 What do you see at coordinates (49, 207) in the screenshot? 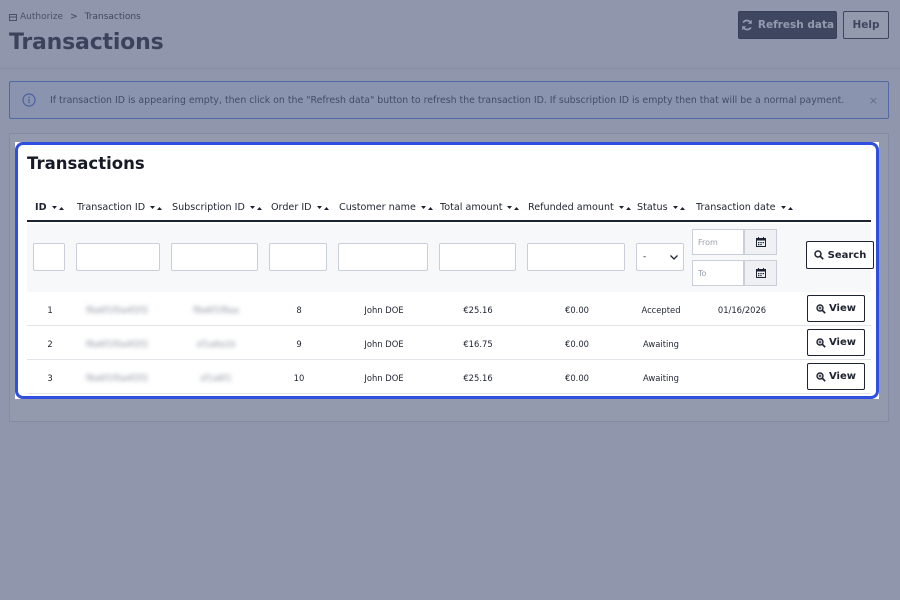
I see `column-header-id: ID` at bounding box center [49, 207].